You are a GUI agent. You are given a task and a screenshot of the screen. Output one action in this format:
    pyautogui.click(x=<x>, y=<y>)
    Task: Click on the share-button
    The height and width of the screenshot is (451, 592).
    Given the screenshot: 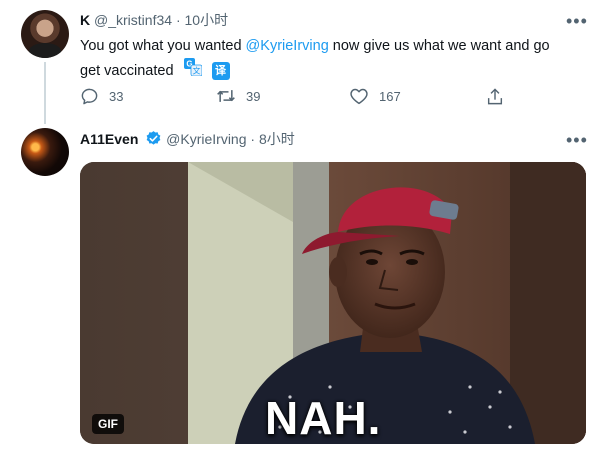 What is the action you would take?
    pyautogui.click(x=500, y=96)
    